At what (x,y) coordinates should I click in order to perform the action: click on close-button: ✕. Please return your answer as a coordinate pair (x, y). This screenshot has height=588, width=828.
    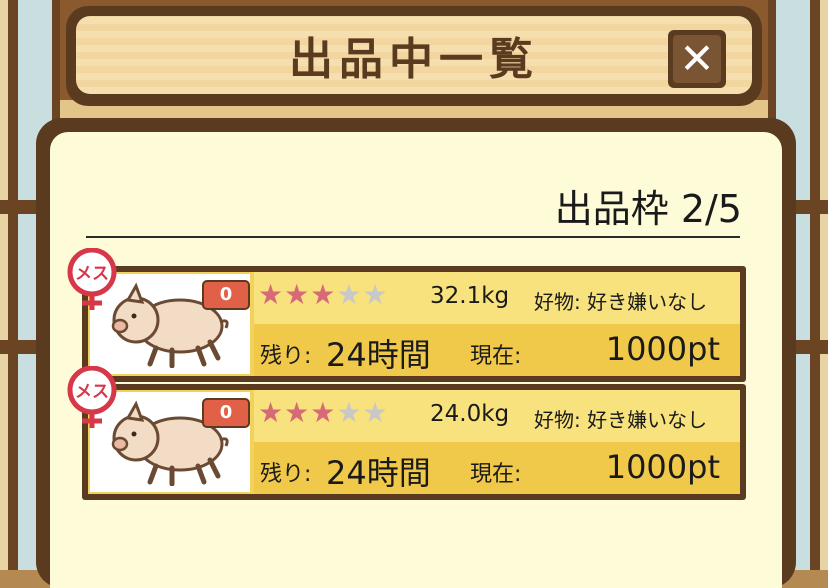
    Looking at the image, I should click on (697, 59).